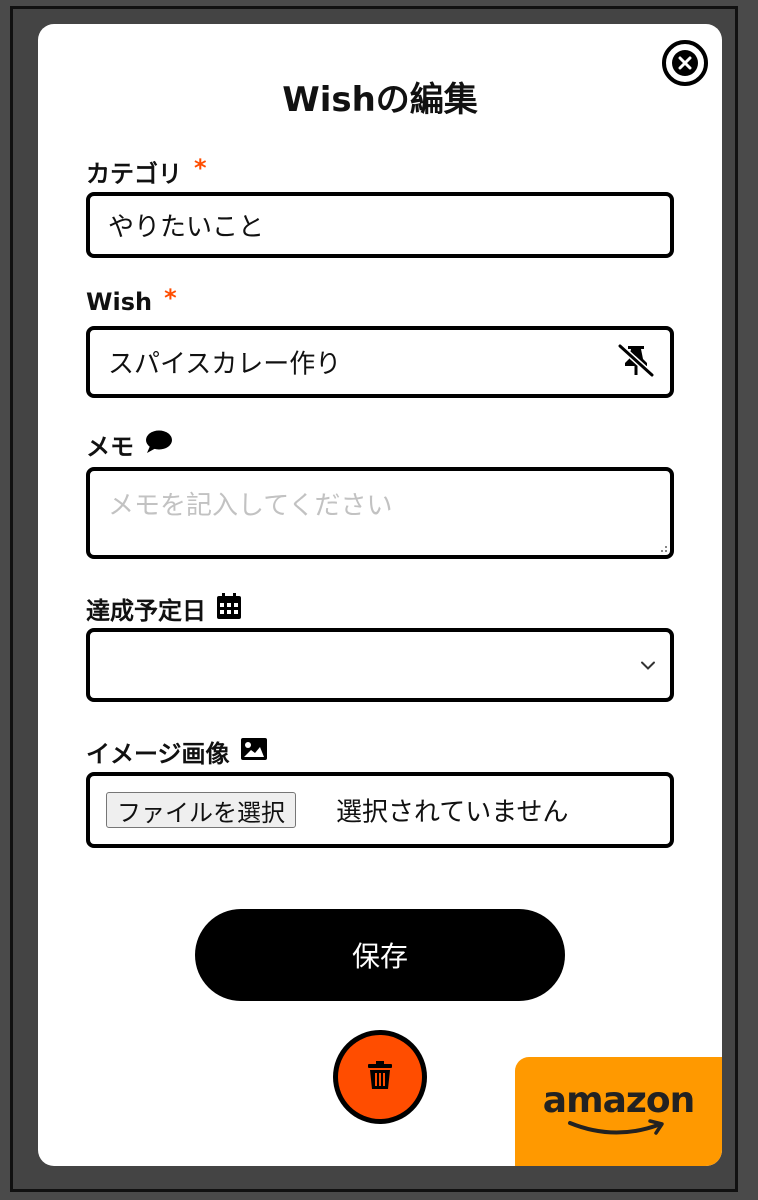 The image size is (758, 1200). Describe the element at coordinates (380, 955) in the screenshot. I see `save-button: 保存` at that location.